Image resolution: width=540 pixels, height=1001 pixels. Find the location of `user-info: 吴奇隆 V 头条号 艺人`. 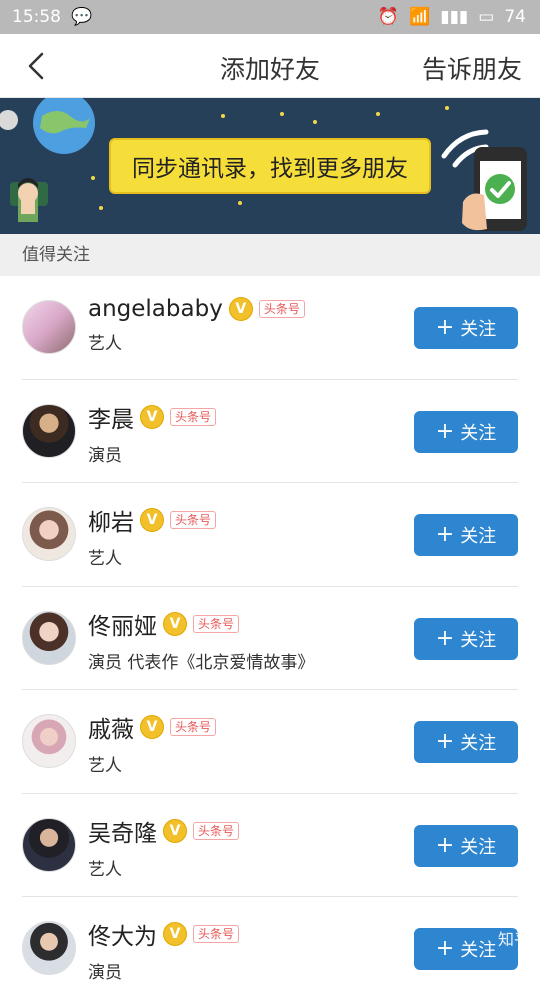

user-info: 吴奇隆 V 头条号 艺人 is located at coordinates (244, 847).